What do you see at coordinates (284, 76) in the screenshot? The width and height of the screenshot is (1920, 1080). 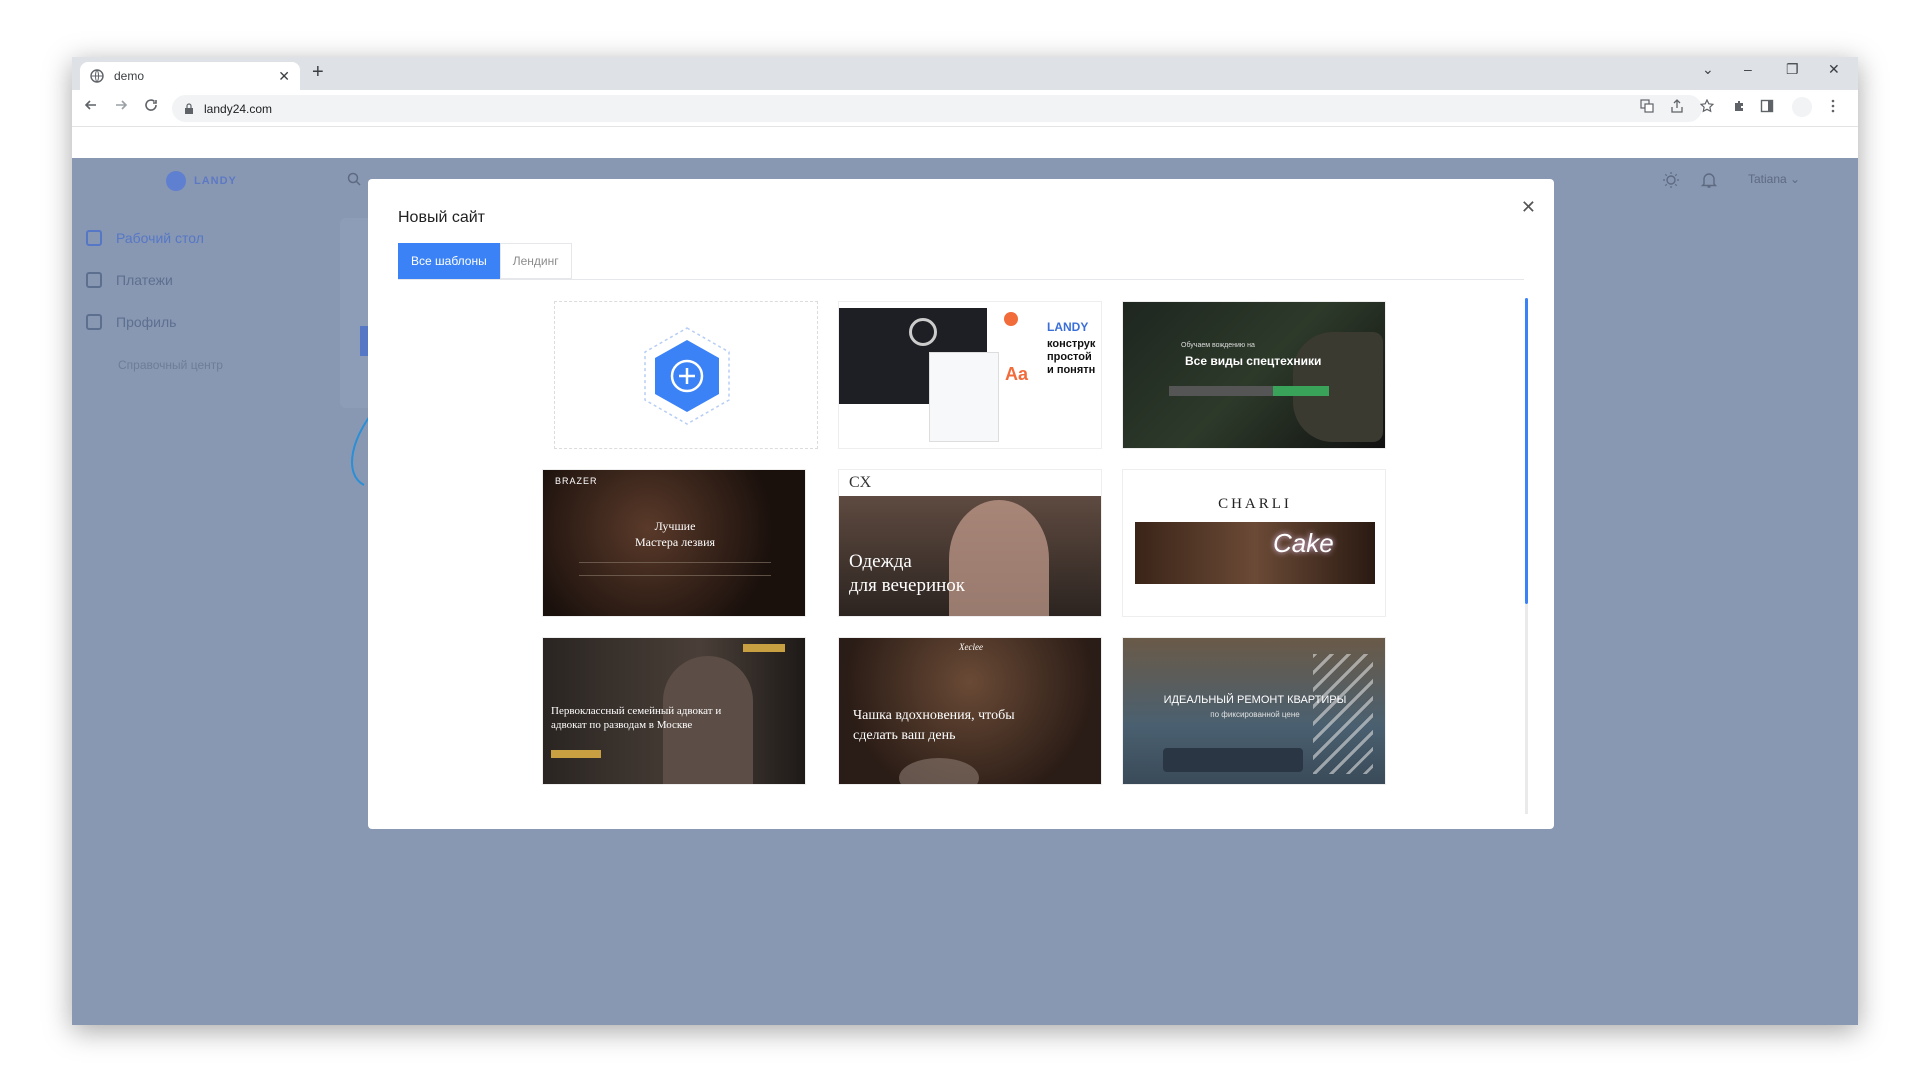 I see `tab-close-icon: ✕` at bounding box center [284, 76].